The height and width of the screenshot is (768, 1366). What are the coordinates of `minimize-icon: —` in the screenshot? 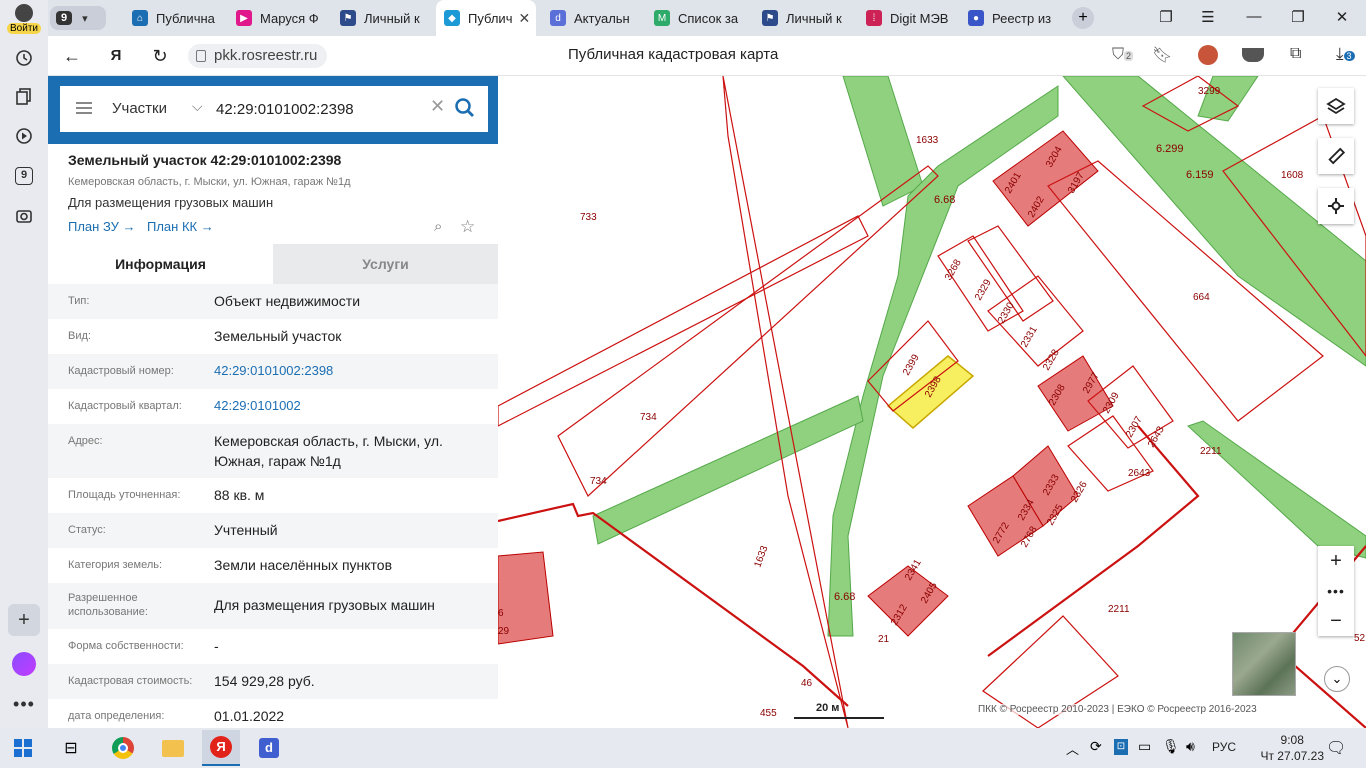 It's located at (1254, 16).